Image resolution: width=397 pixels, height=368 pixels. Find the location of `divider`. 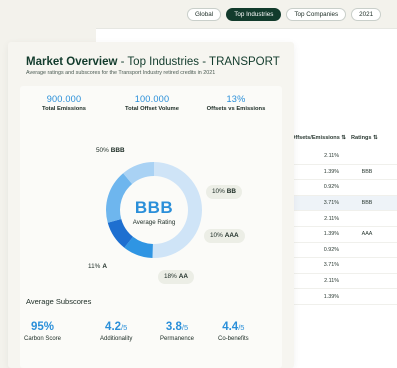

divider is located at coordinates (246, 28).